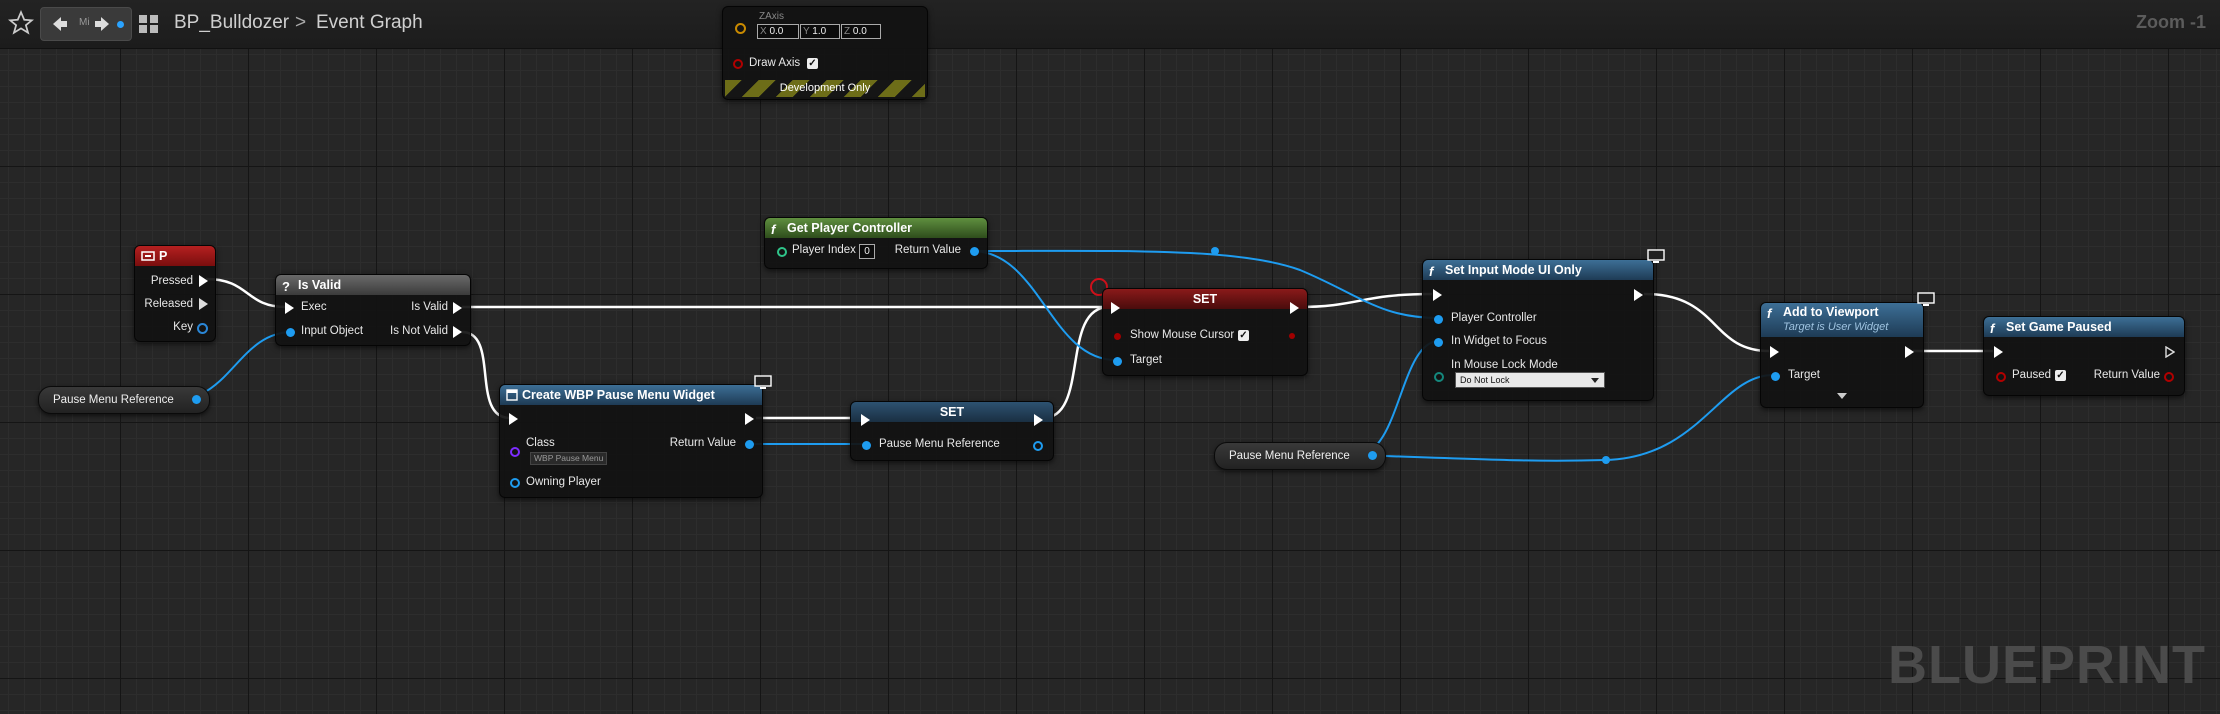 This screenshot has height=714, width=2220. I want to click on set-game-paused-node: f Set Game Paused Paused ✓ Return Value, so click(2084, 356).